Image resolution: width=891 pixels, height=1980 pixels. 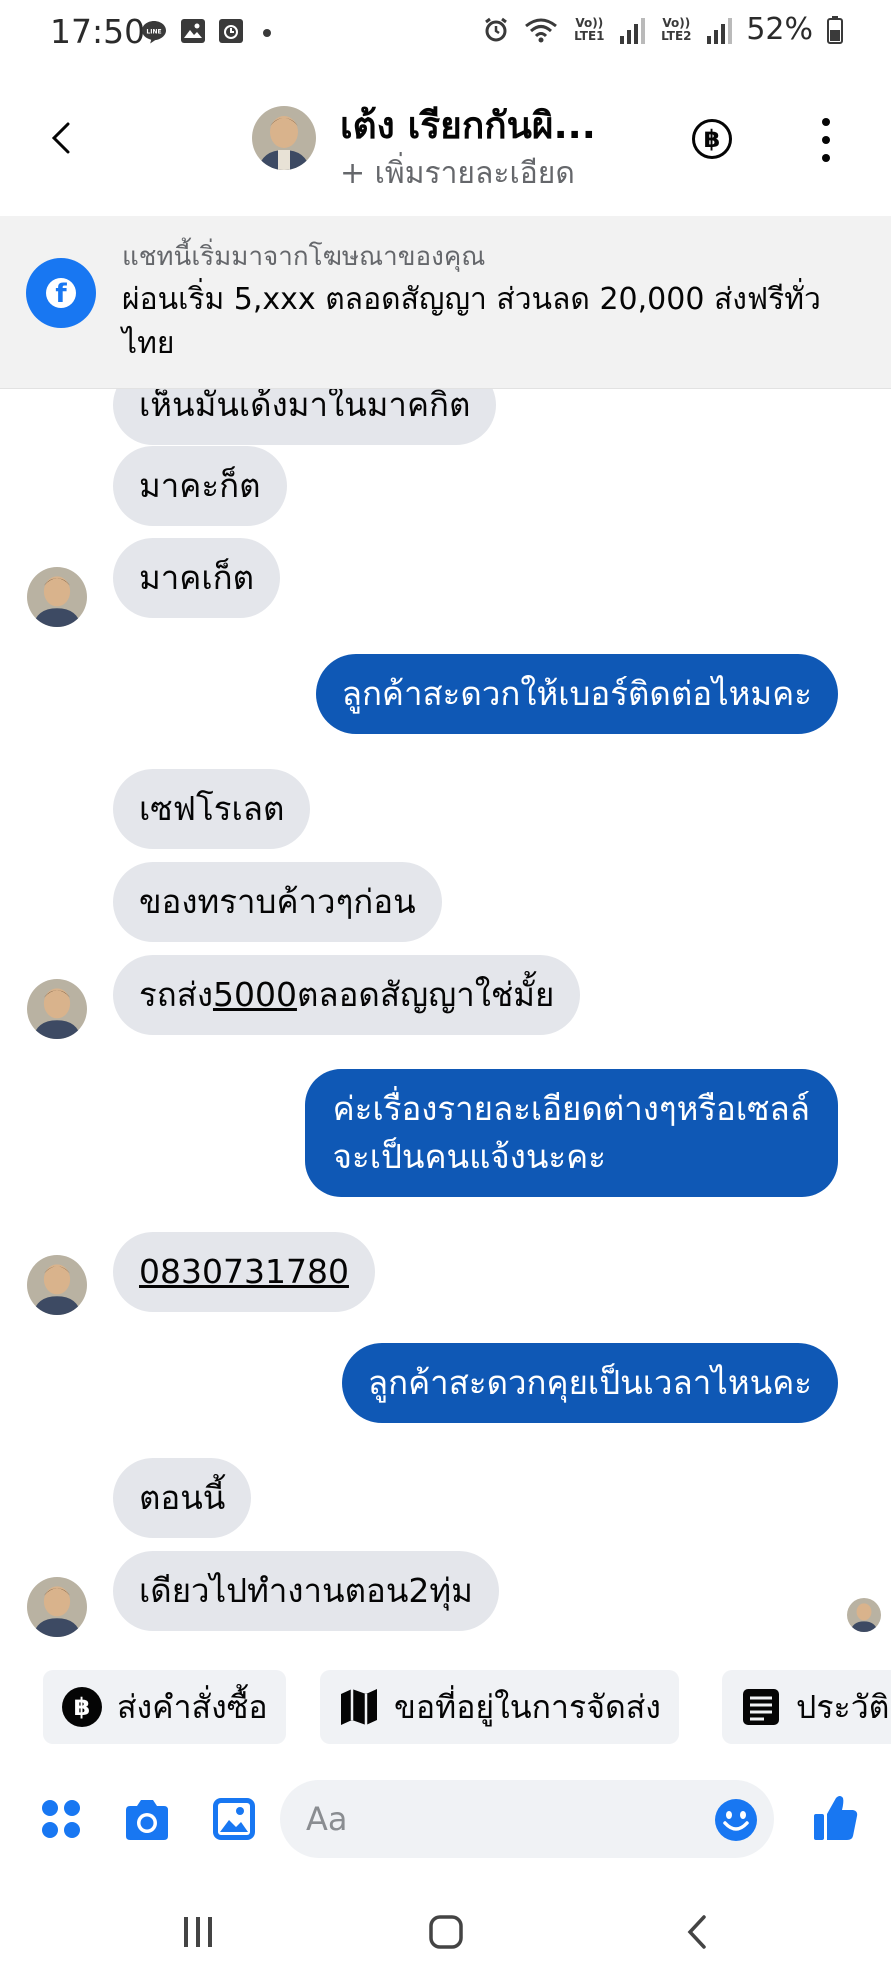 What do you see at coordinates (176, 994) in the screenshot?
I see `message-text: รถส่ง` at bounding box center [176, 994].